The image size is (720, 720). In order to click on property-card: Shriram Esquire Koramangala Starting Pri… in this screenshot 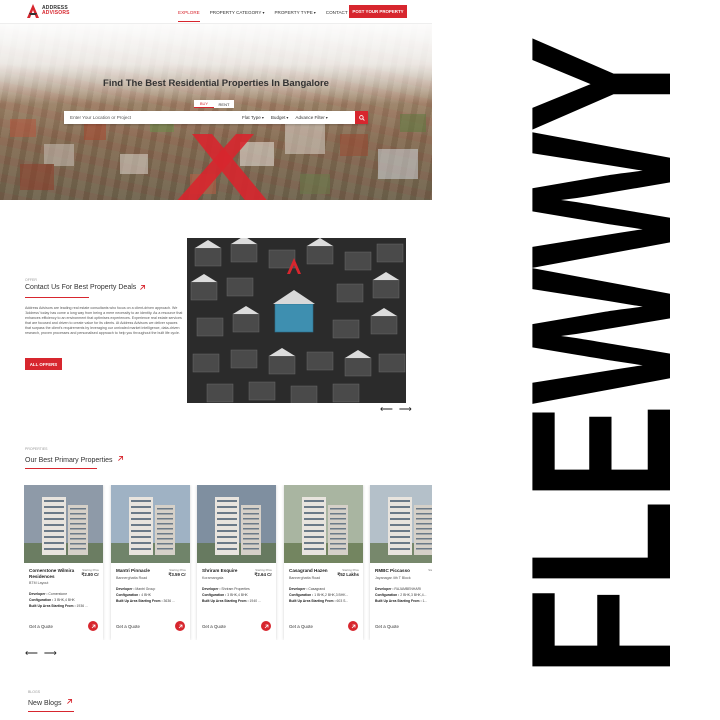, I will do `click(236, 562)`.